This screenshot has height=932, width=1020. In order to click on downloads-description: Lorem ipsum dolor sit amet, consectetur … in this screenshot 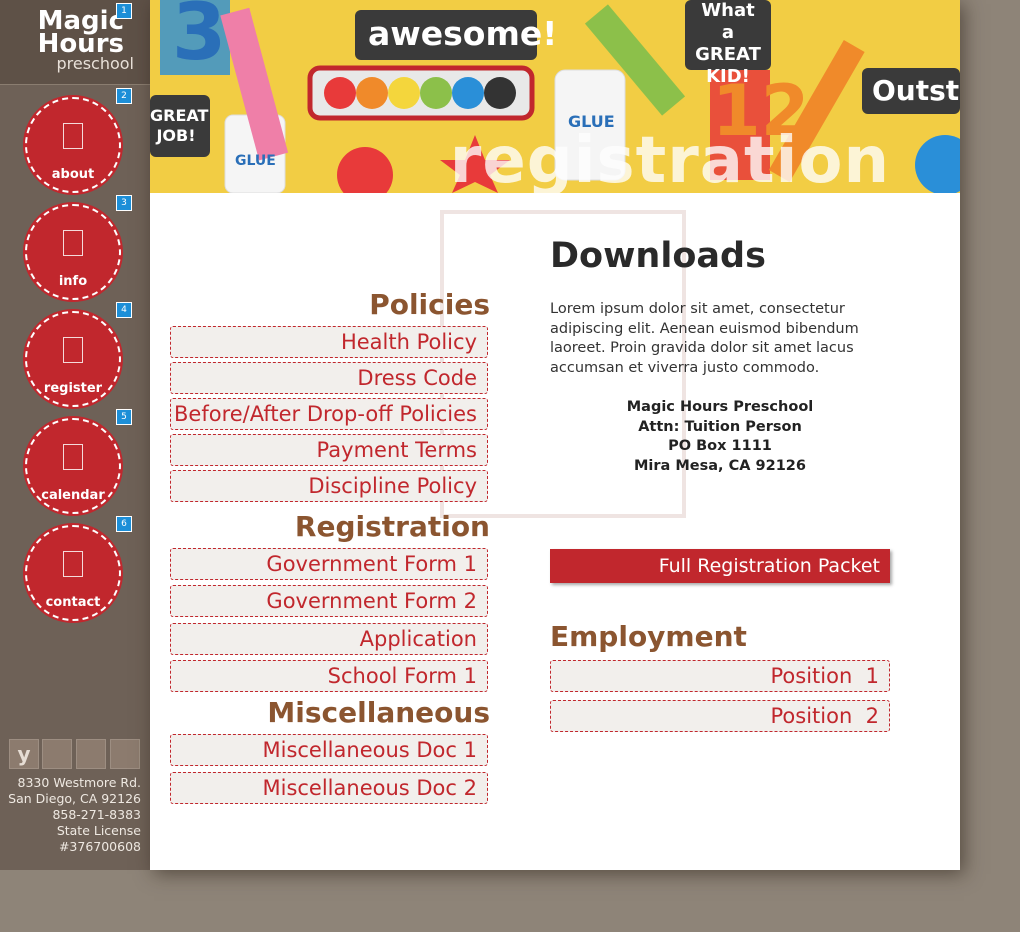, I will do `click(704, 338)`.